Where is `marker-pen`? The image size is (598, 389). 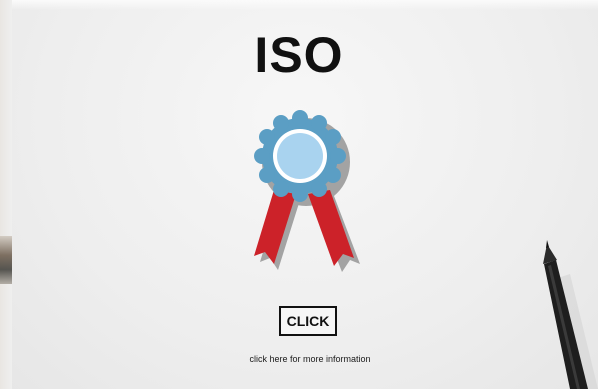
marker-pen is located at coordinates (570, 314).